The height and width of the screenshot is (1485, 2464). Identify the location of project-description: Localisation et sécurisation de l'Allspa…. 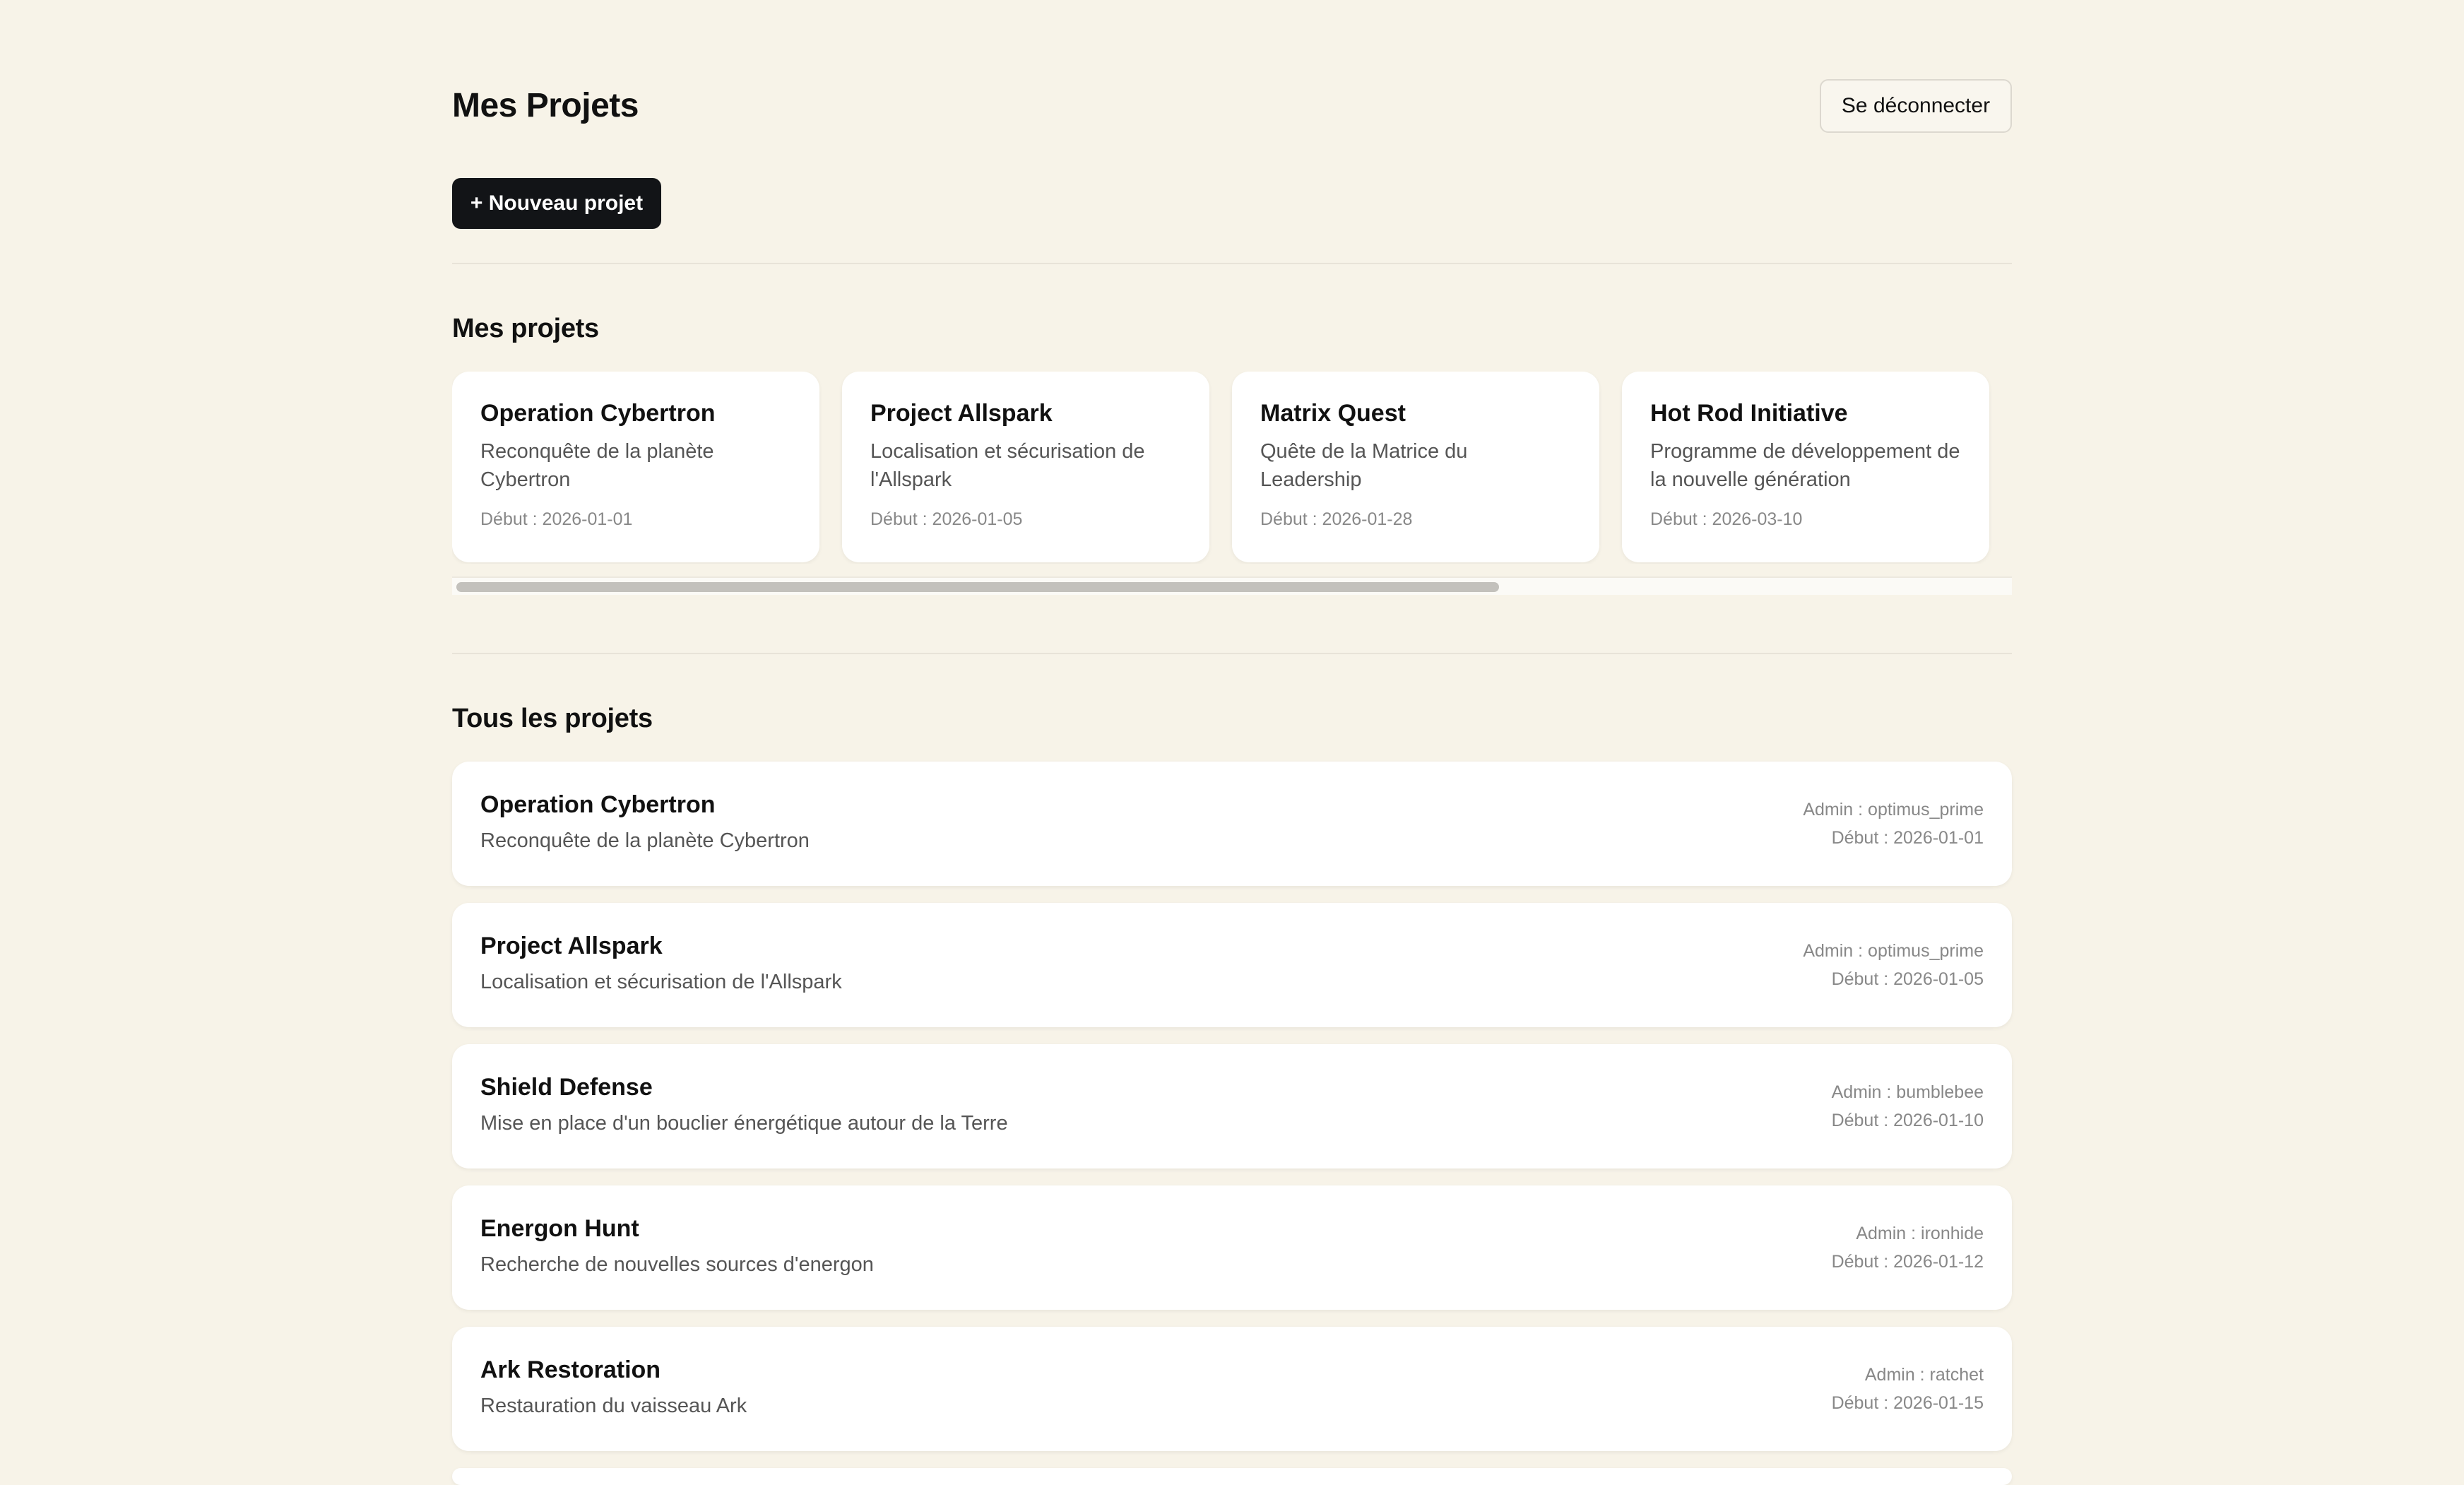
(661, 982).